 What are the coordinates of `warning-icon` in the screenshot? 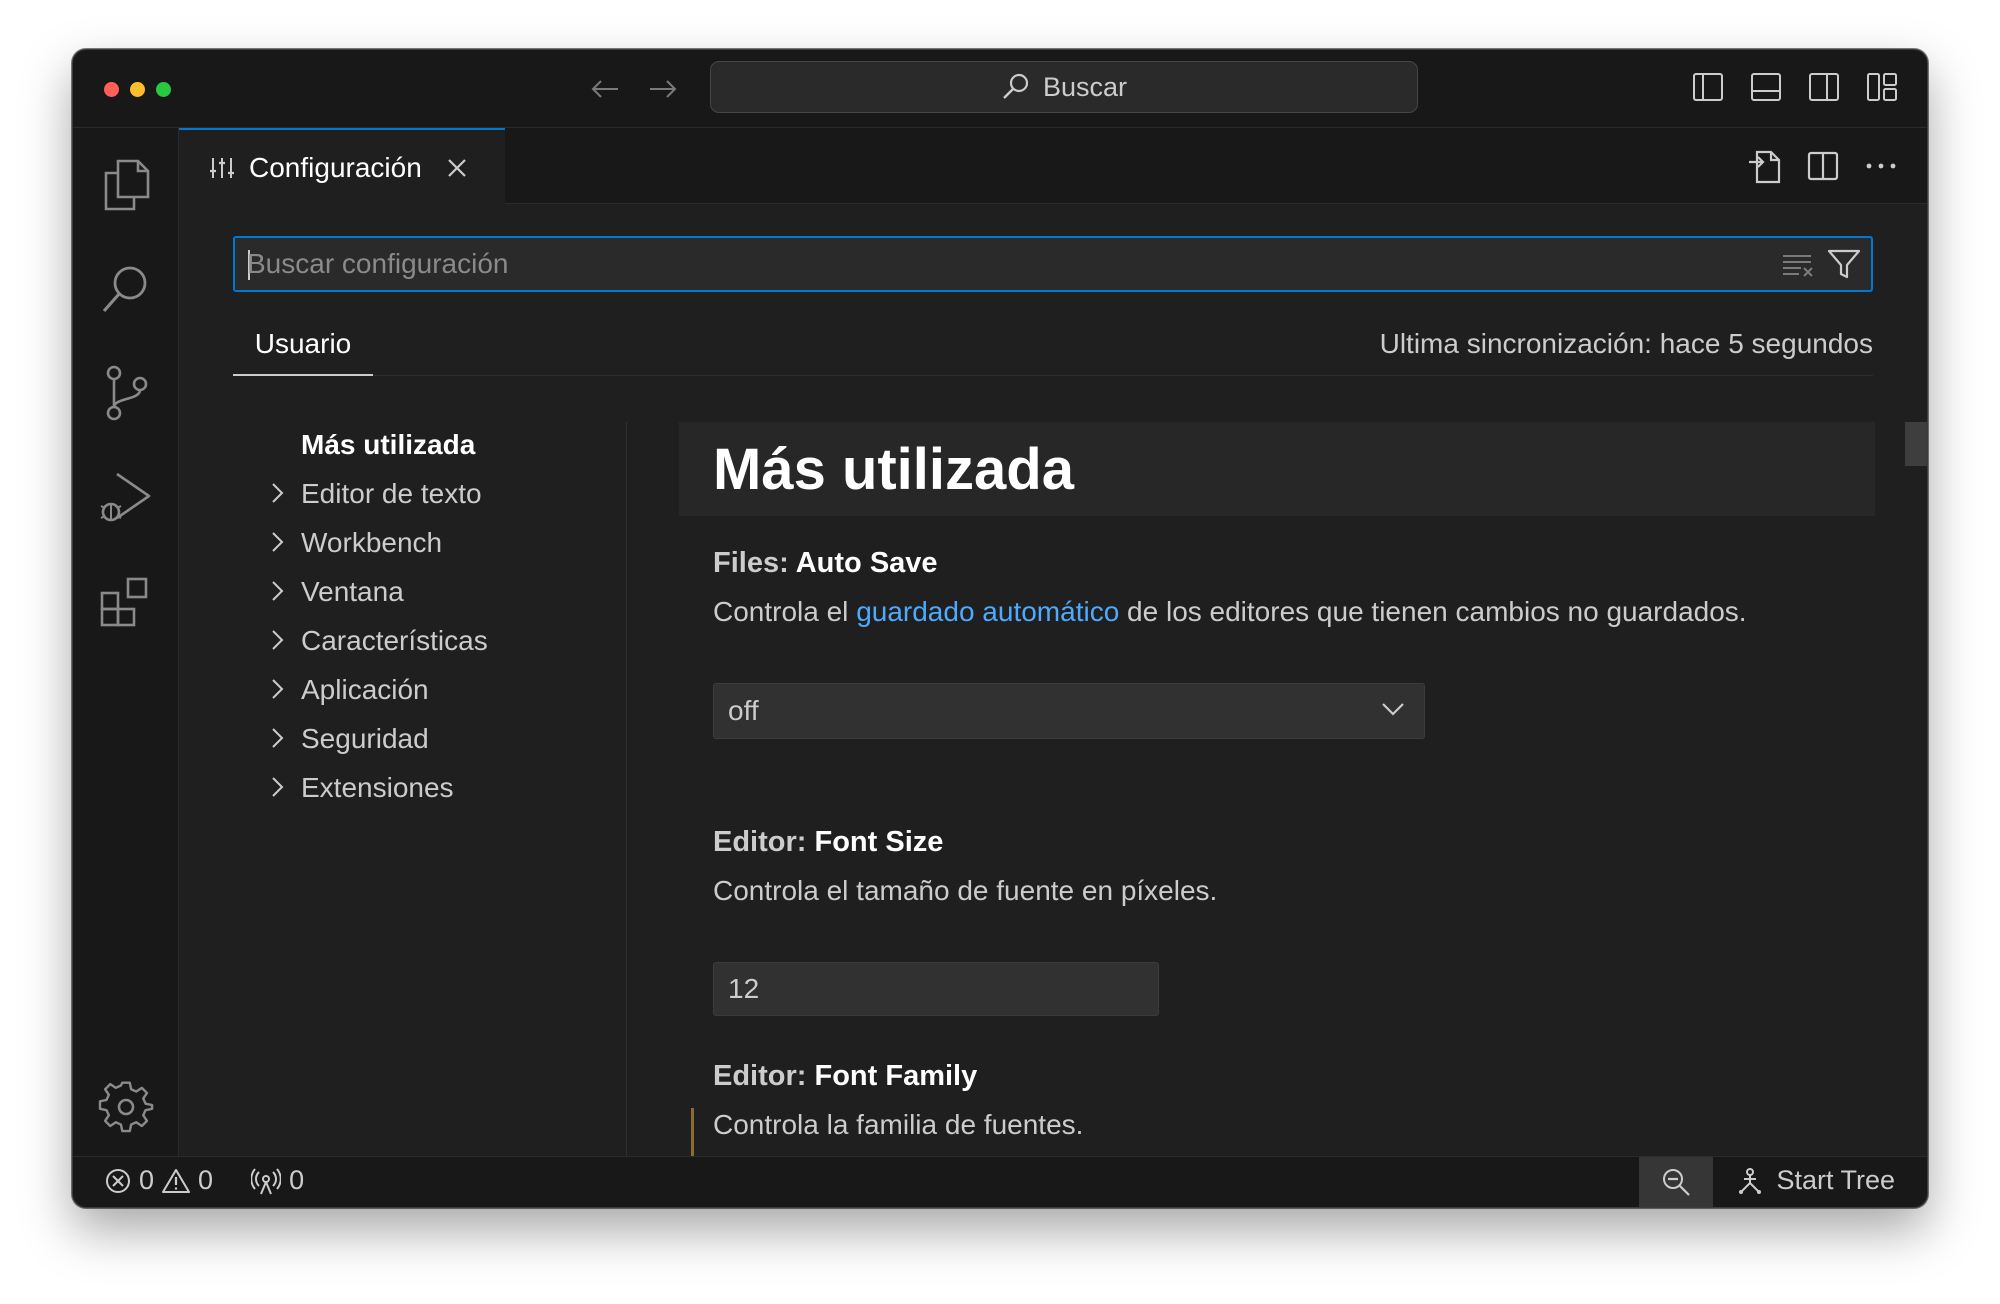 It's located at (176, 1180).